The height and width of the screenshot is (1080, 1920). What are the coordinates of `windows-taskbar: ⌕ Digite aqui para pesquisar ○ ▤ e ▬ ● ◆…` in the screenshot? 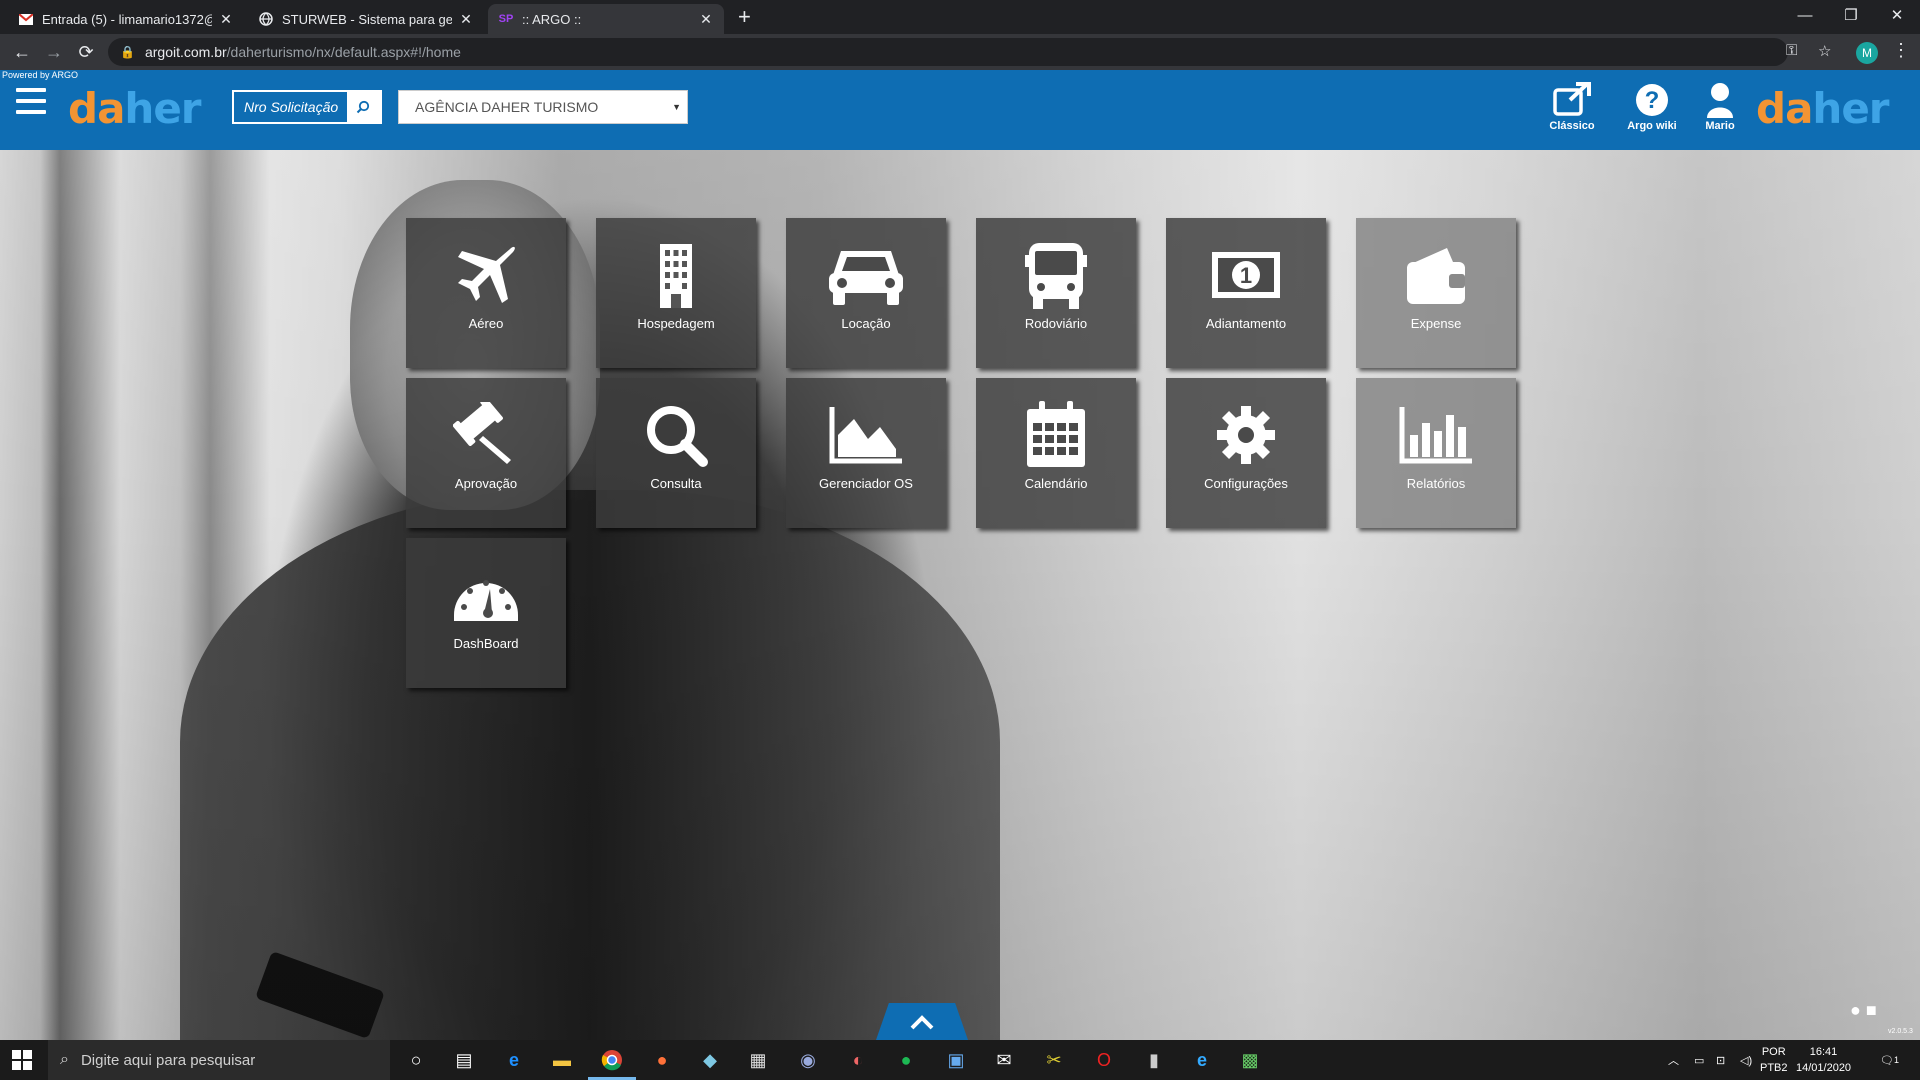 It's located at (960, 1060).